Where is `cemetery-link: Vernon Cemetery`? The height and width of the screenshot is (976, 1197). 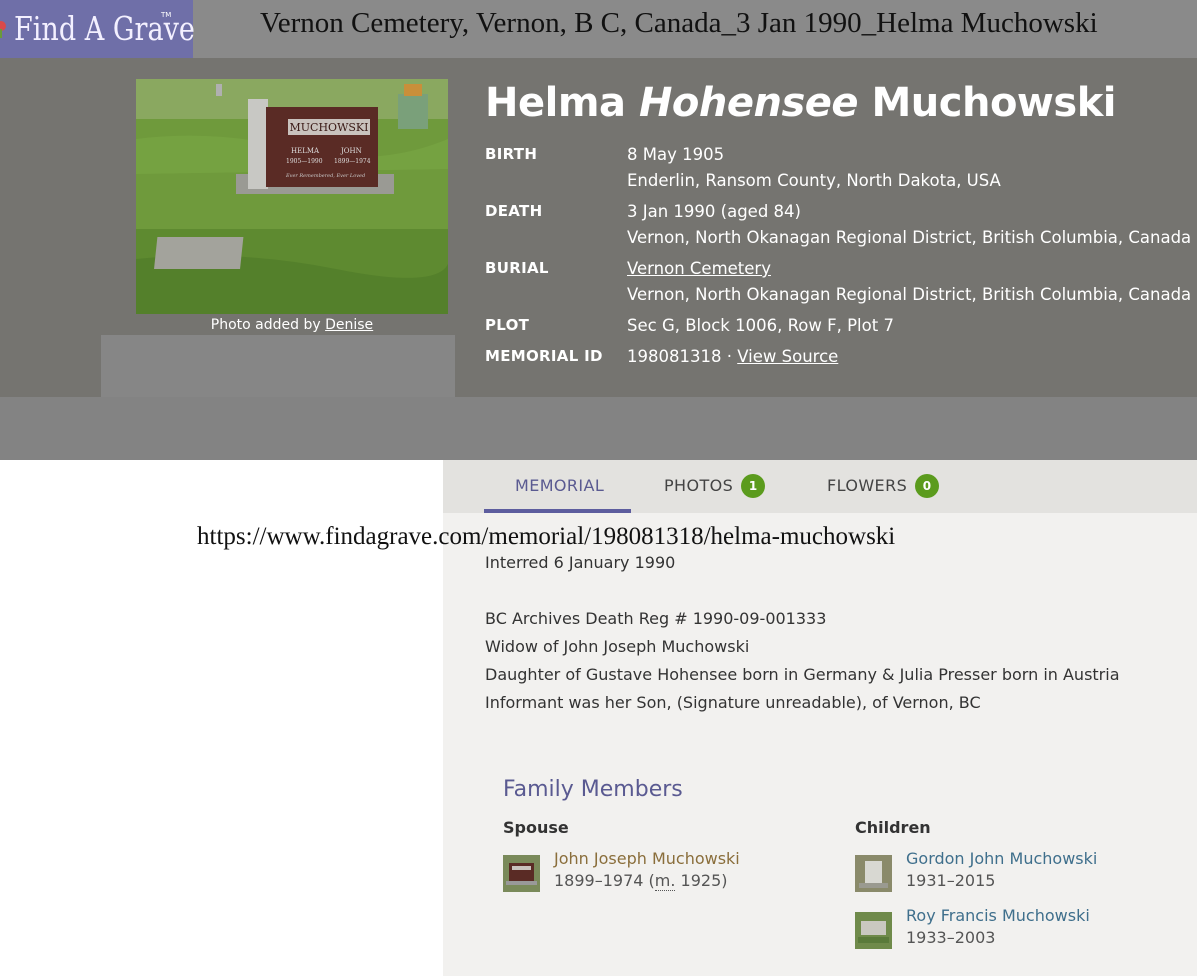 cemetery-link: Vernon Cemetery is located at coordinates (699, 268).